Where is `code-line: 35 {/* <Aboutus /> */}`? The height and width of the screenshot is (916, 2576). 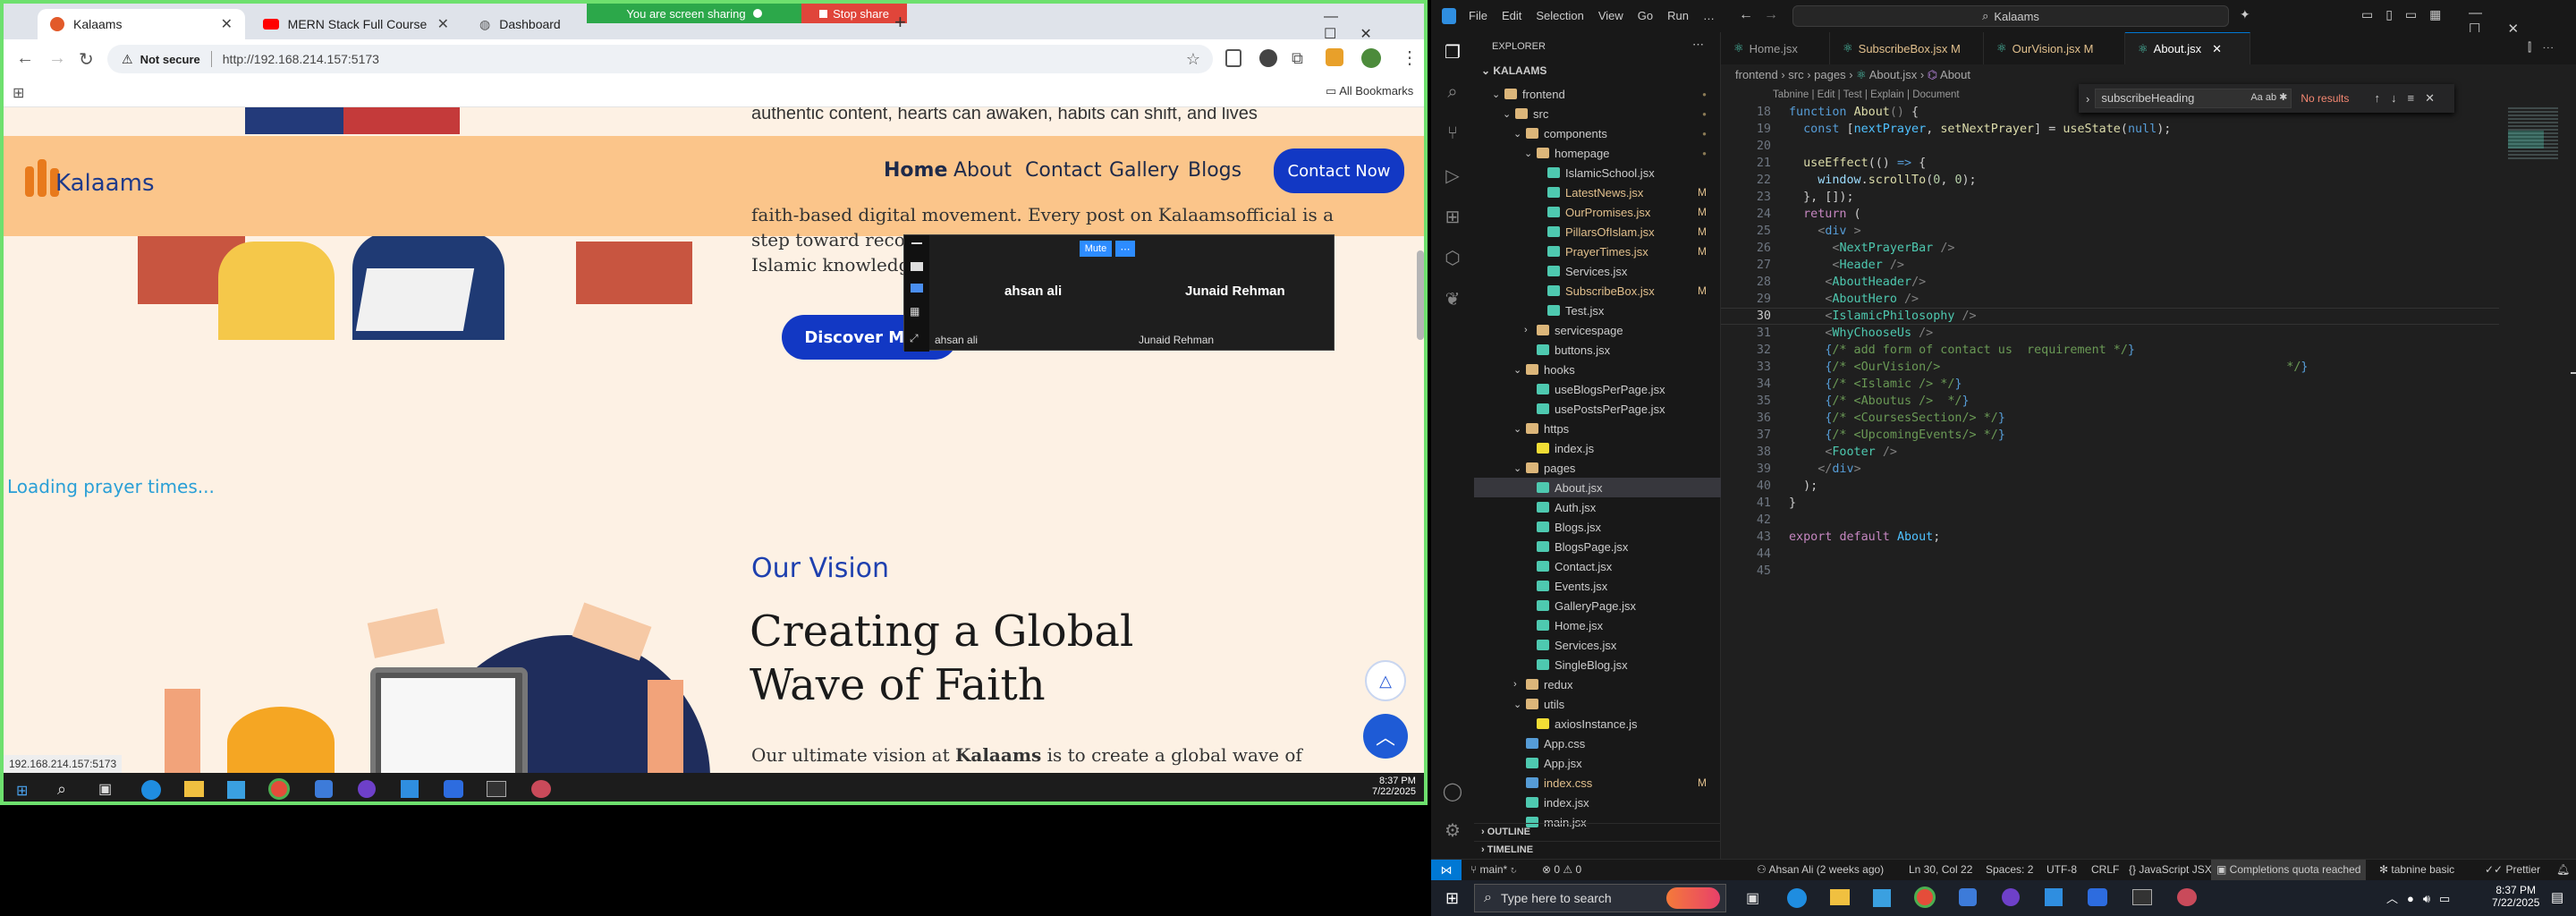
code-line: 35 {/* <Aboutus /> */} is located at coordinates (2110, 401).